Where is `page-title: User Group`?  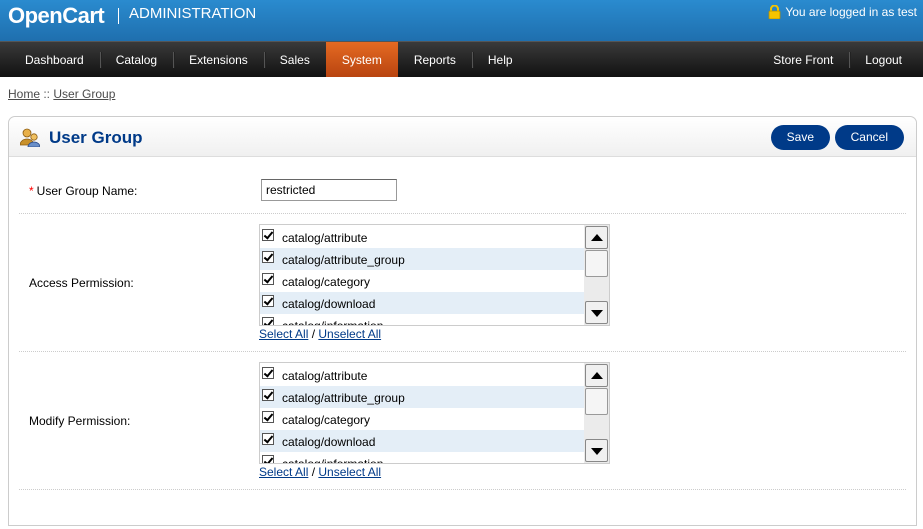 page-title: User Group is located at coordinates (96, 137).